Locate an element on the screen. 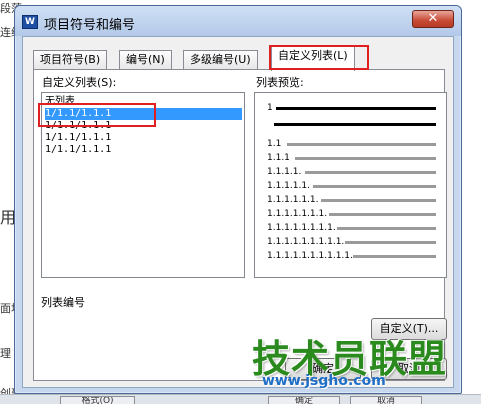  preview-row: 1.1.1.1.1.1. is located at coordinates (352, 200).